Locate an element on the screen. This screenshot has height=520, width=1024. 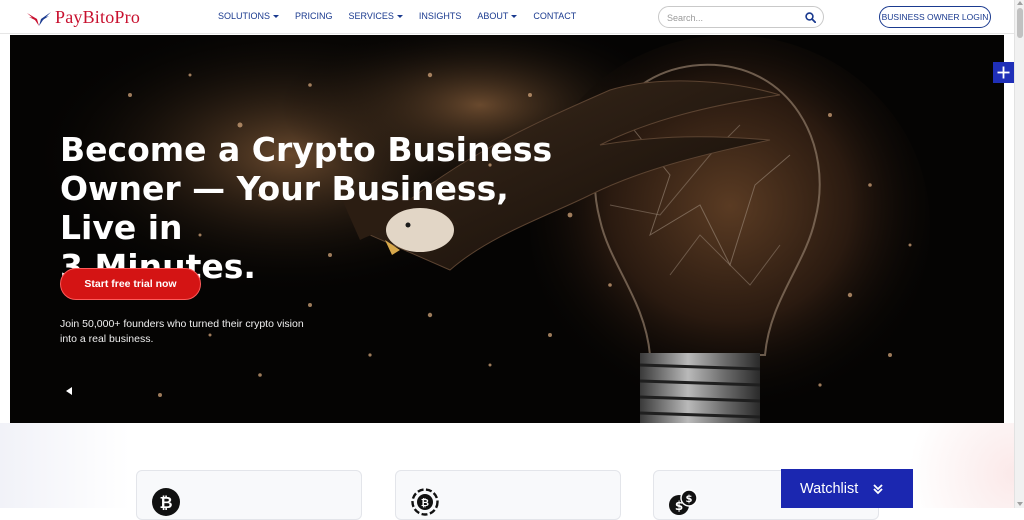
search-icon is located at coordinates (810, 17).